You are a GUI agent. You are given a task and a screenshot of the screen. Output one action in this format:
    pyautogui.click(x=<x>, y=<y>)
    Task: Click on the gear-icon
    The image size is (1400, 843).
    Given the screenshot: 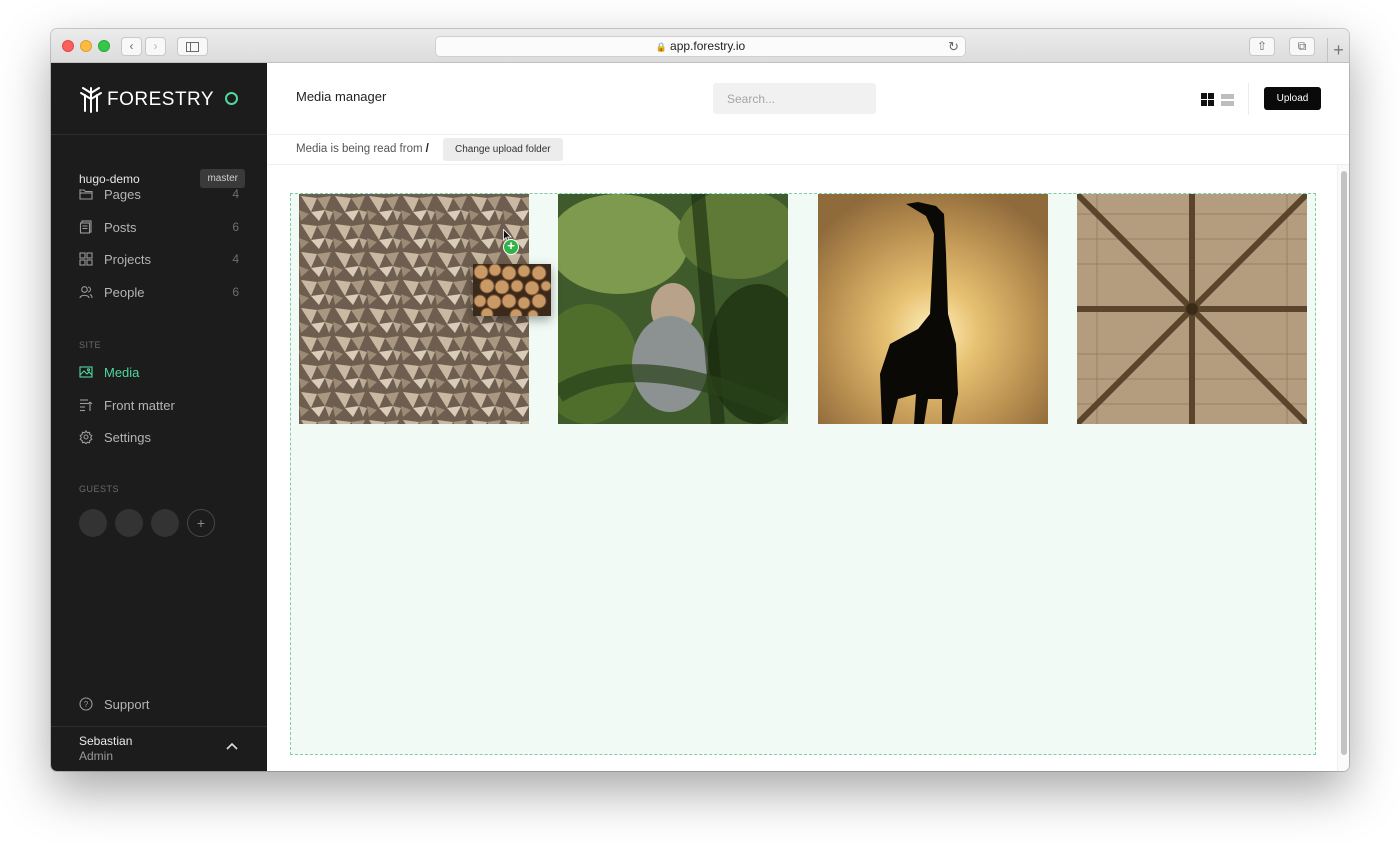 What is the action you would take?
    pyautogui.click(x=86, y=437)
    